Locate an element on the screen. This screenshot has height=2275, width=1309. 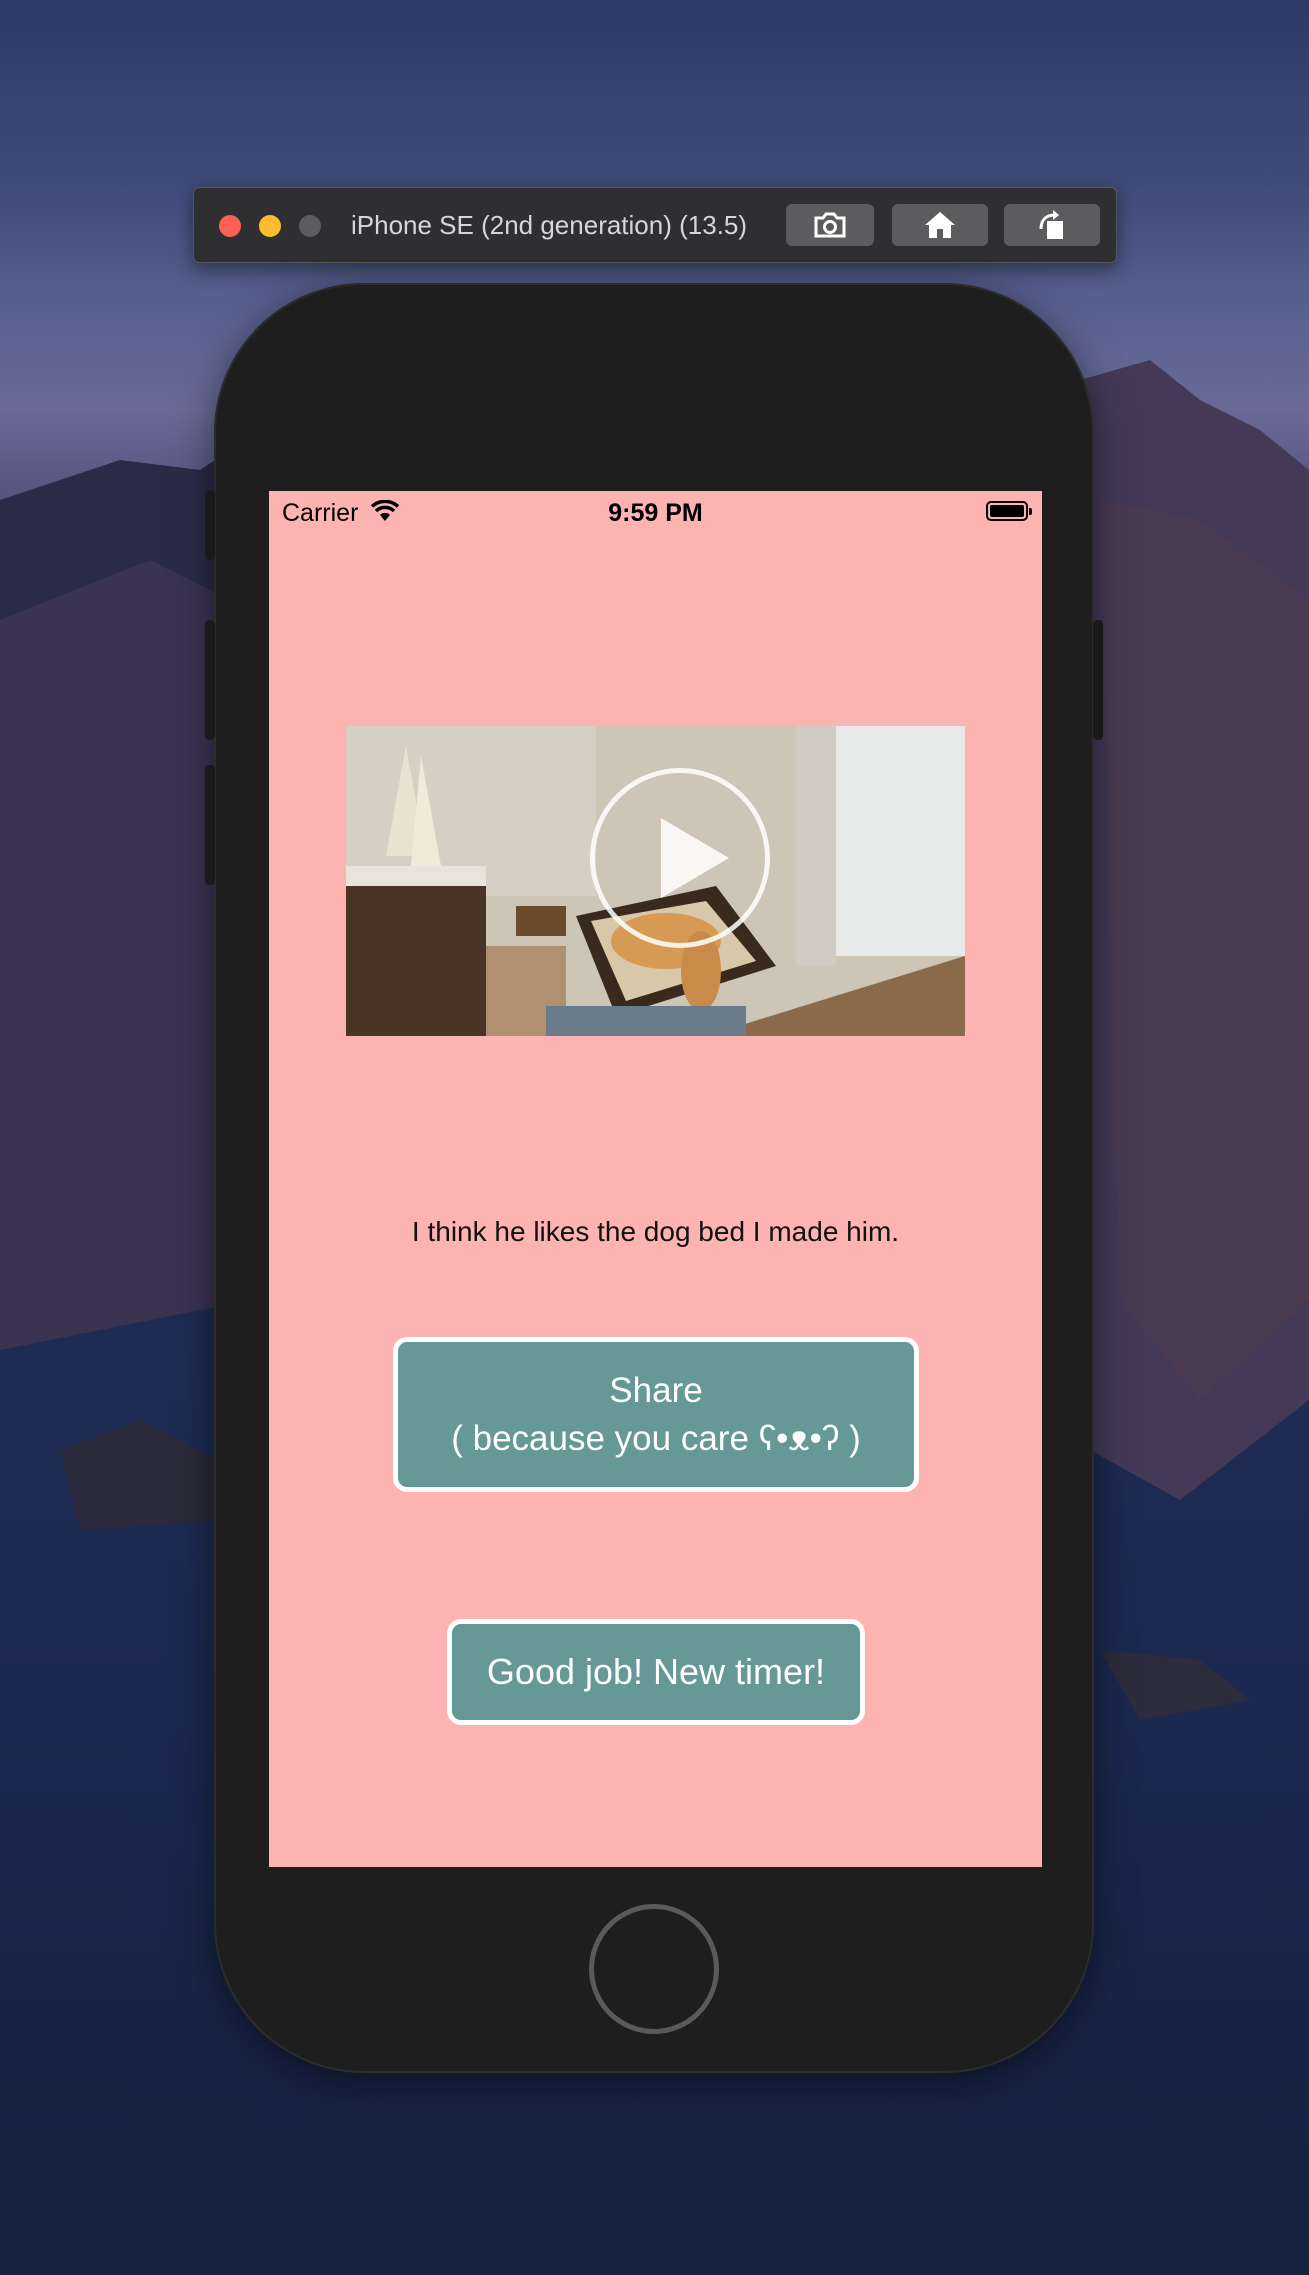
device-home-button is located at coordinates (654, 1969).